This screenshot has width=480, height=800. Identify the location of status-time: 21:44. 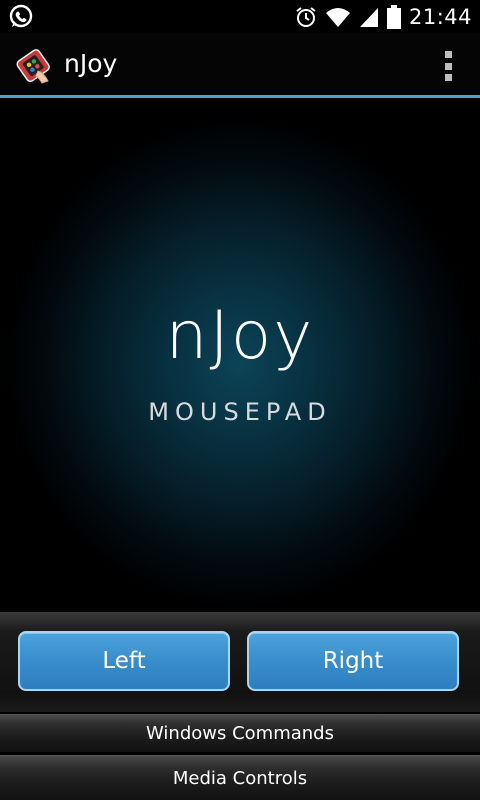
(440, 16).